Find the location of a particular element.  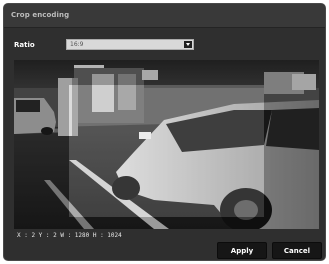

apply-button: Apply is located at coordinates (242, 250).